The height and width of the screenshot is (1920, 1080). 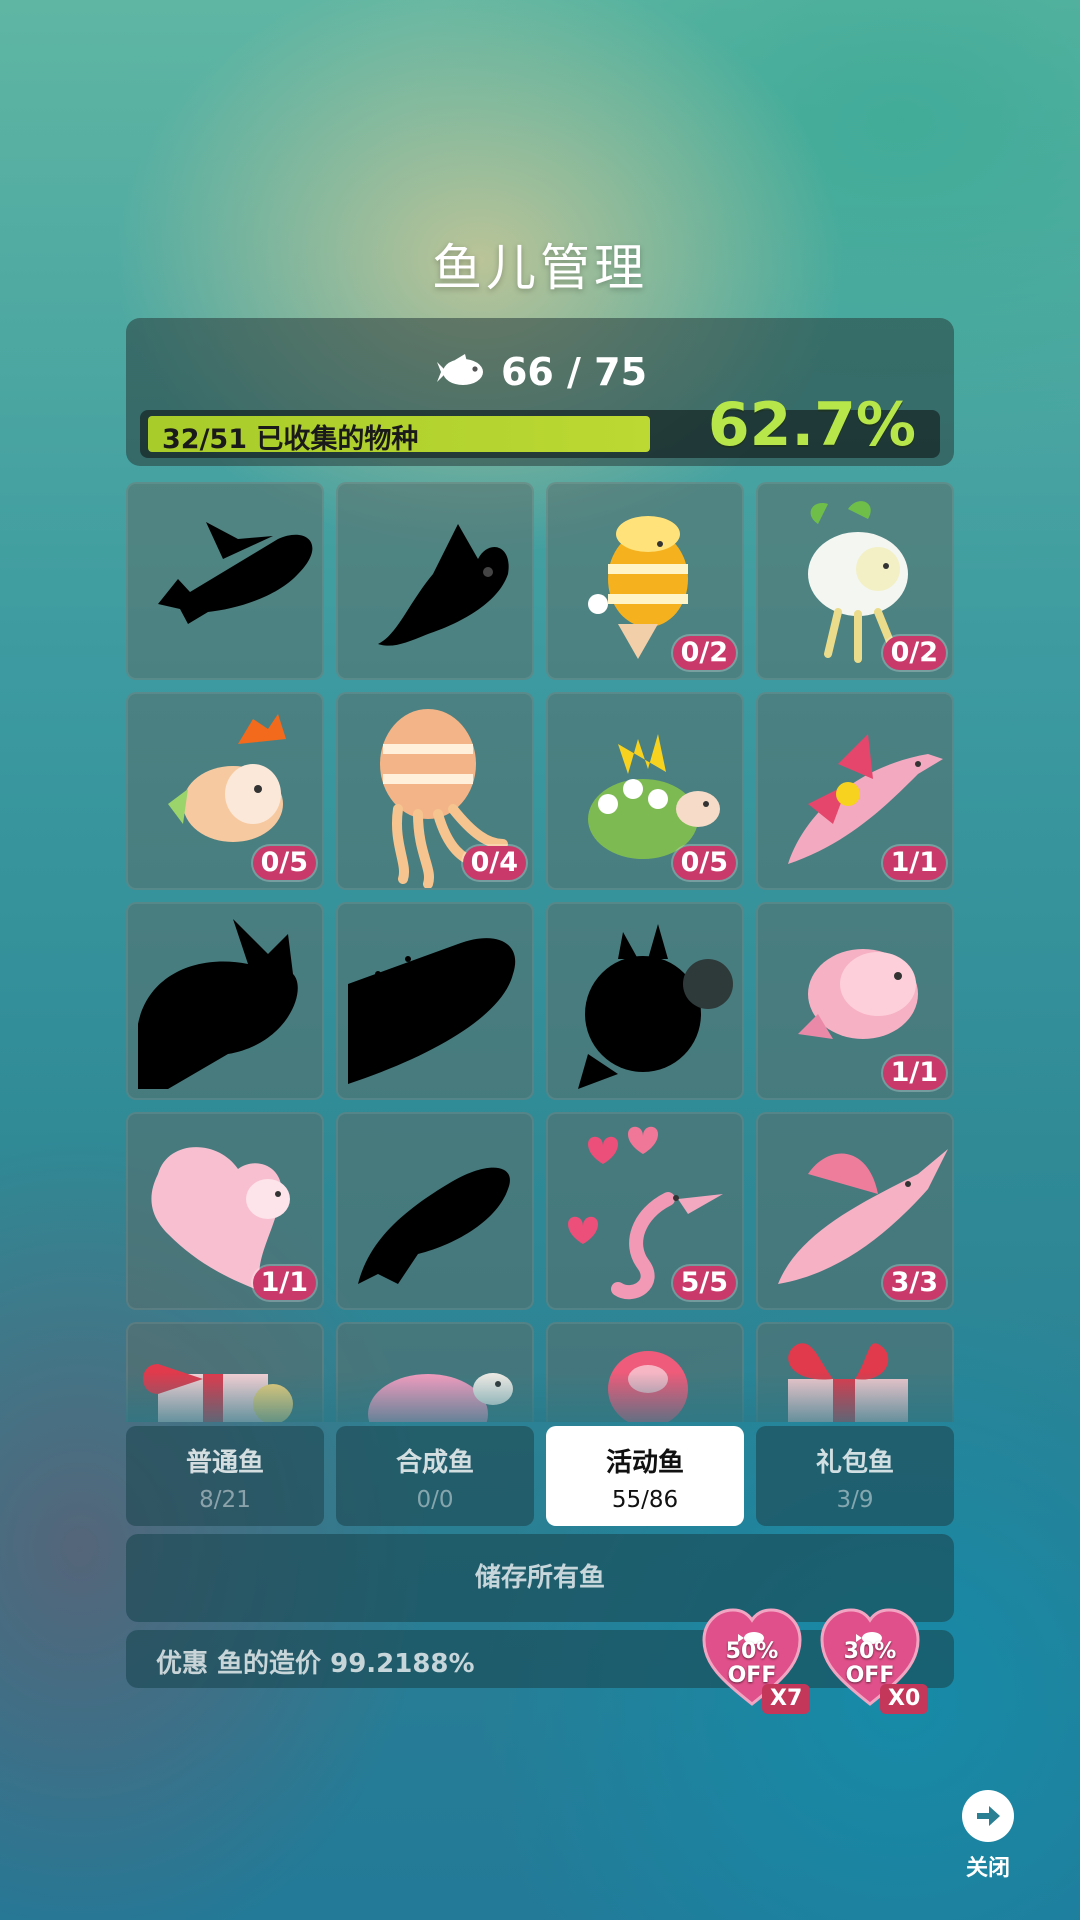 I want to click on tab-synthesized-fish: 合成鱼 0/0, so click(x=435, y=1476).